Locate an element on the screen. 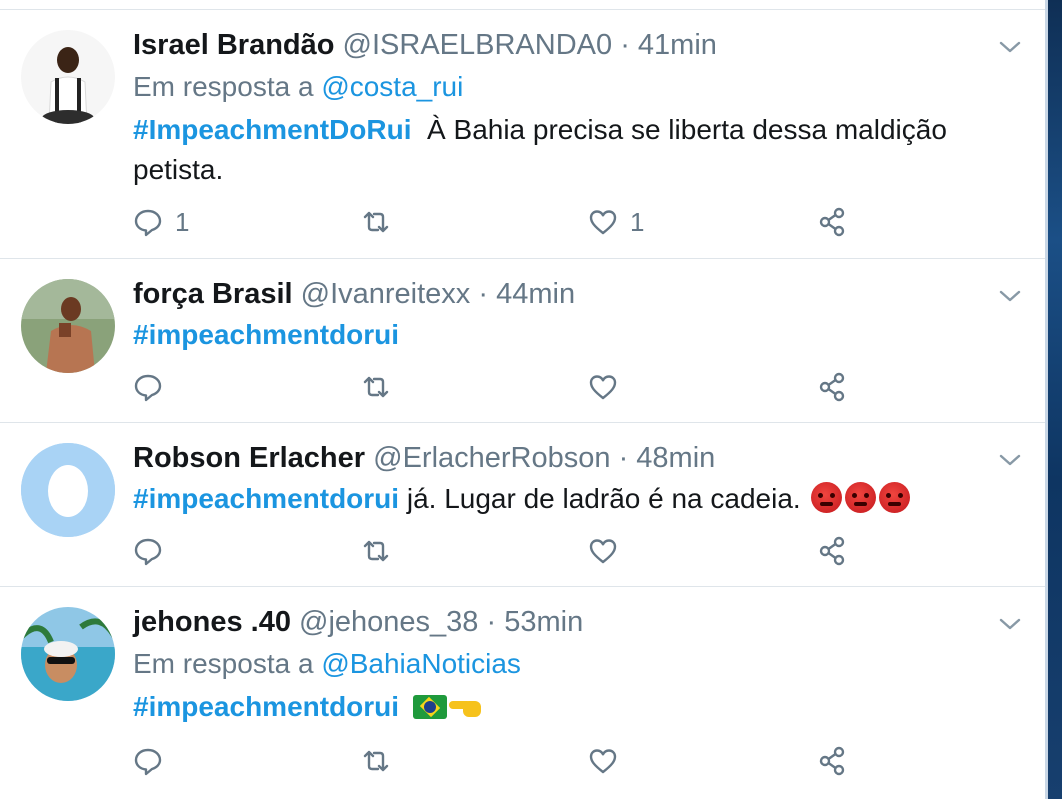 This screenshot has width=1062, height=799. timestamp: · 44min is located at coordinates (526, 294).